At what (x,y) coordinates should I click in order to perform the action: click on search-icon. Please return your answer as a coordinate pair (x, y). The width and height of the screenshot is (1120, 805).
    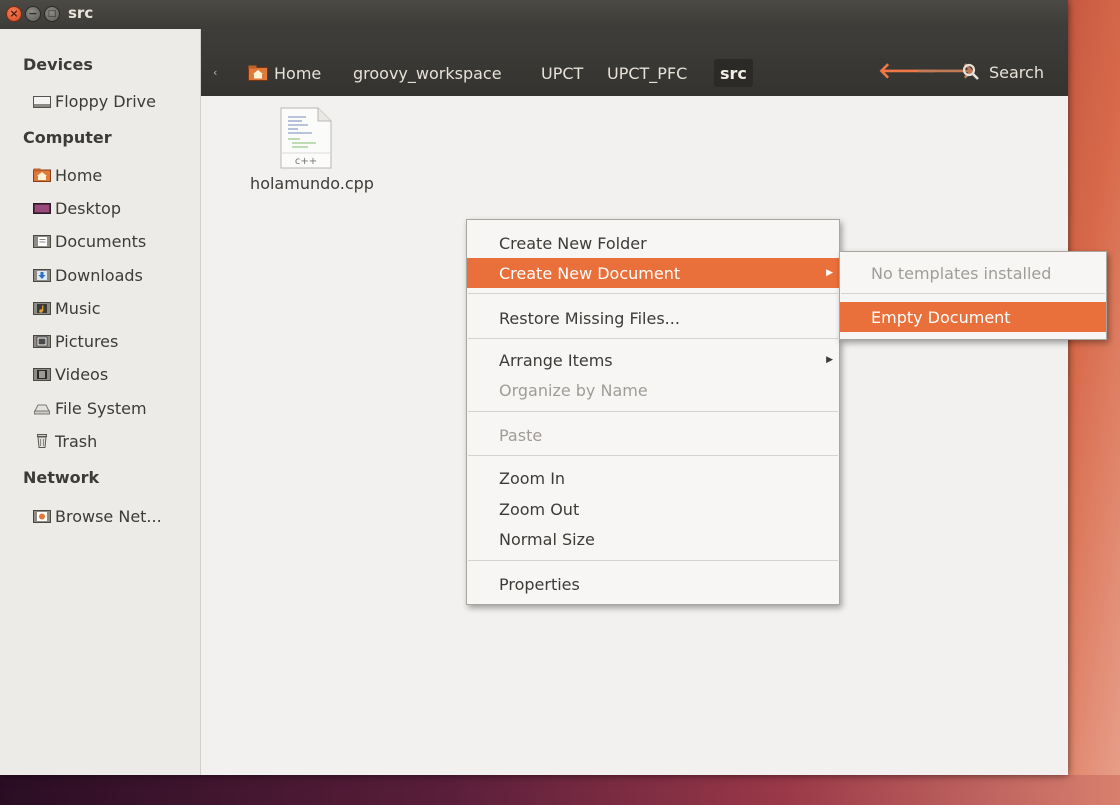
    Looking at the image, I should click on (970, 71).